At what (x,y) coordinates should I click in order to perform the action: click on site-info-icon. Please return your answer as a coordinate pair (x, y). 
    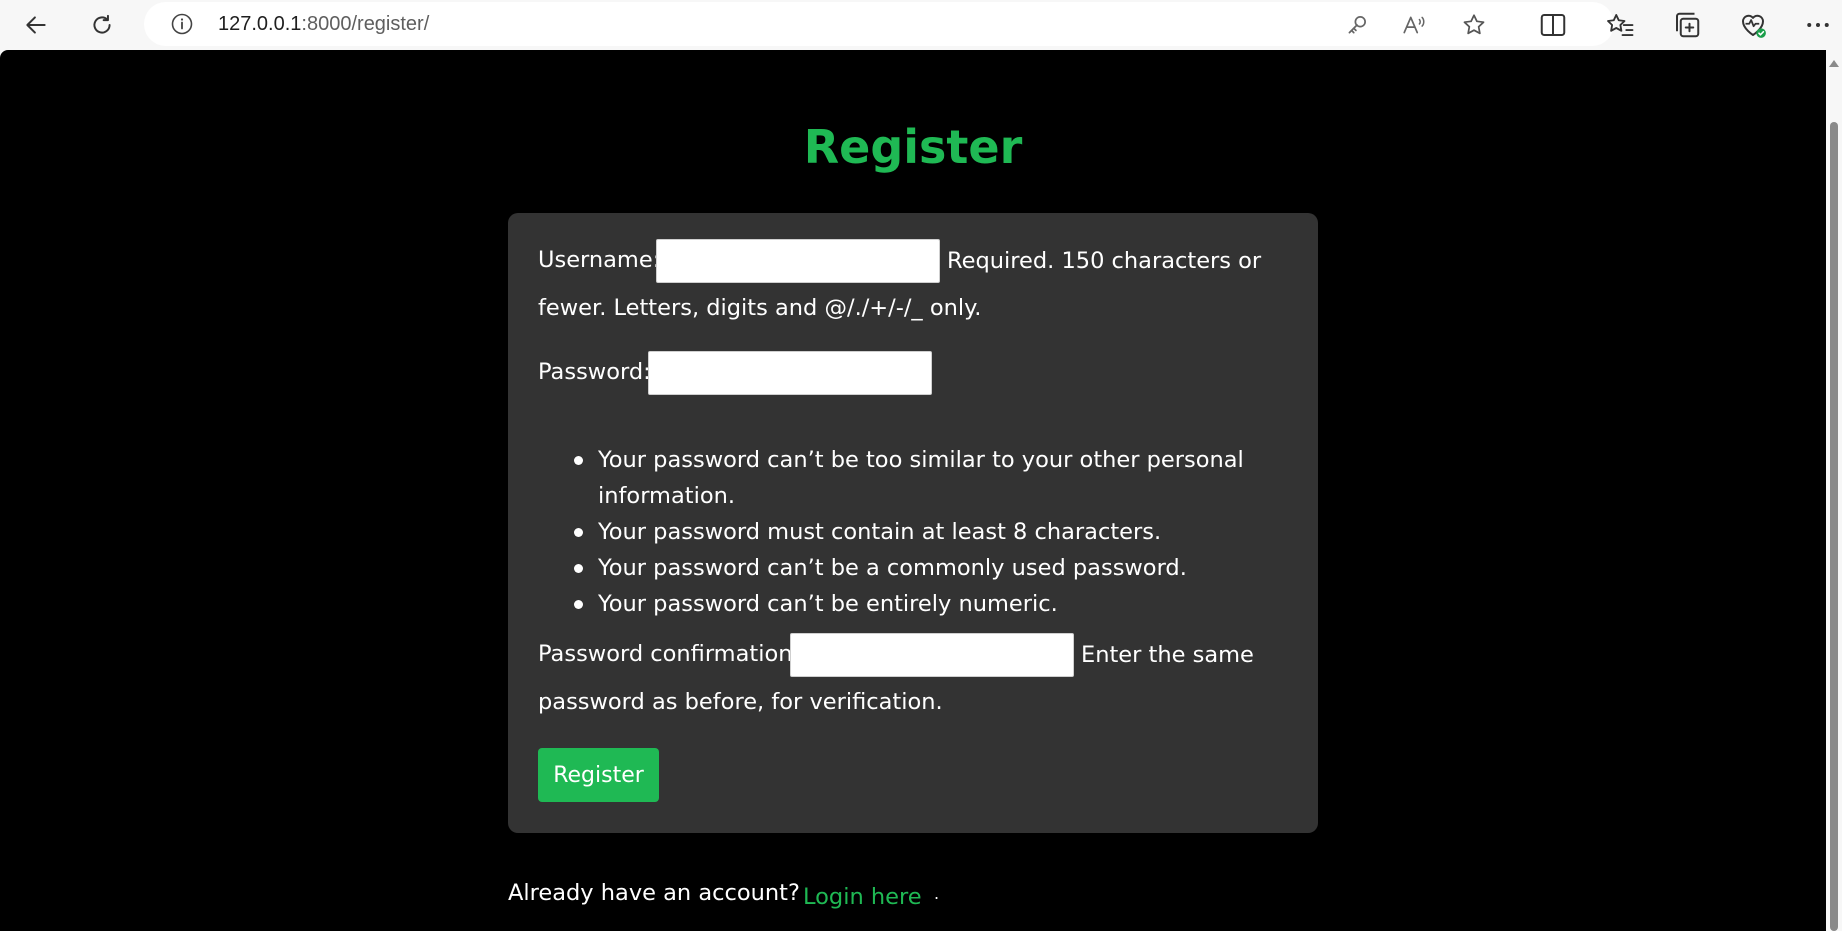
    Looking at the image, I should click on (182, 24).